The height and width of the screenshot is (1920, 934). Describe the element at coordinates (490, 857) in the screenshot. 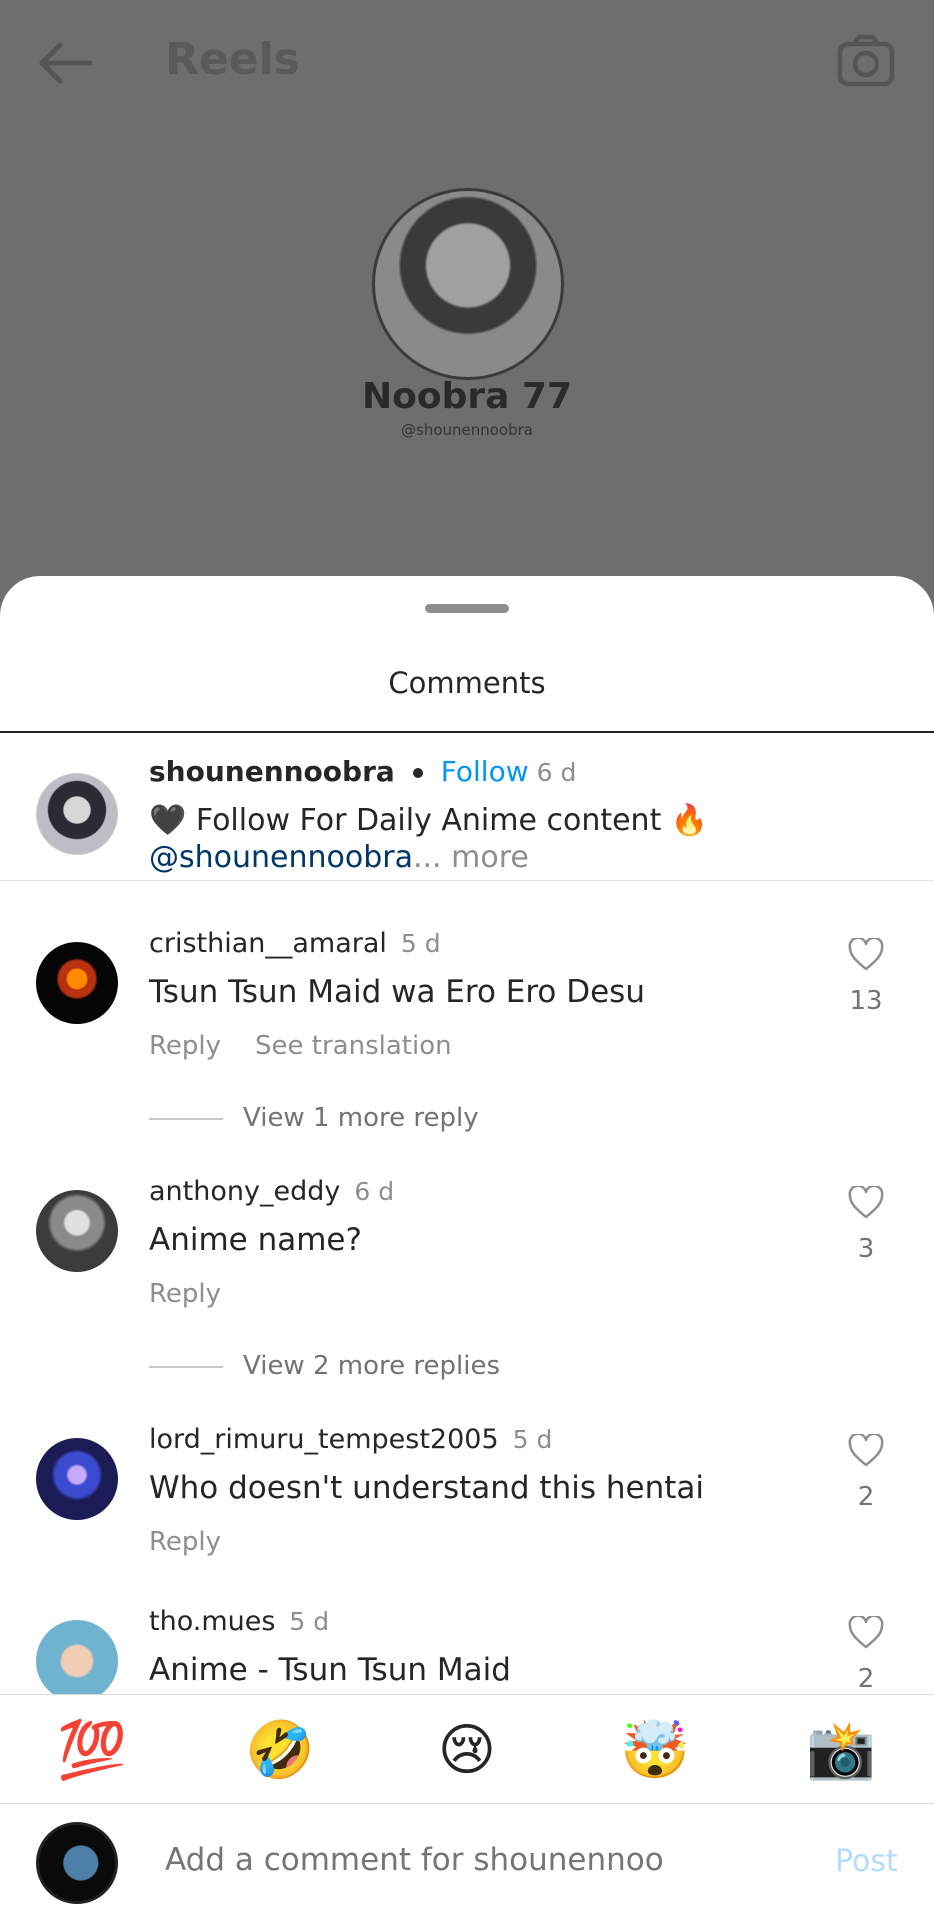

I see `more-label: more` at that location.